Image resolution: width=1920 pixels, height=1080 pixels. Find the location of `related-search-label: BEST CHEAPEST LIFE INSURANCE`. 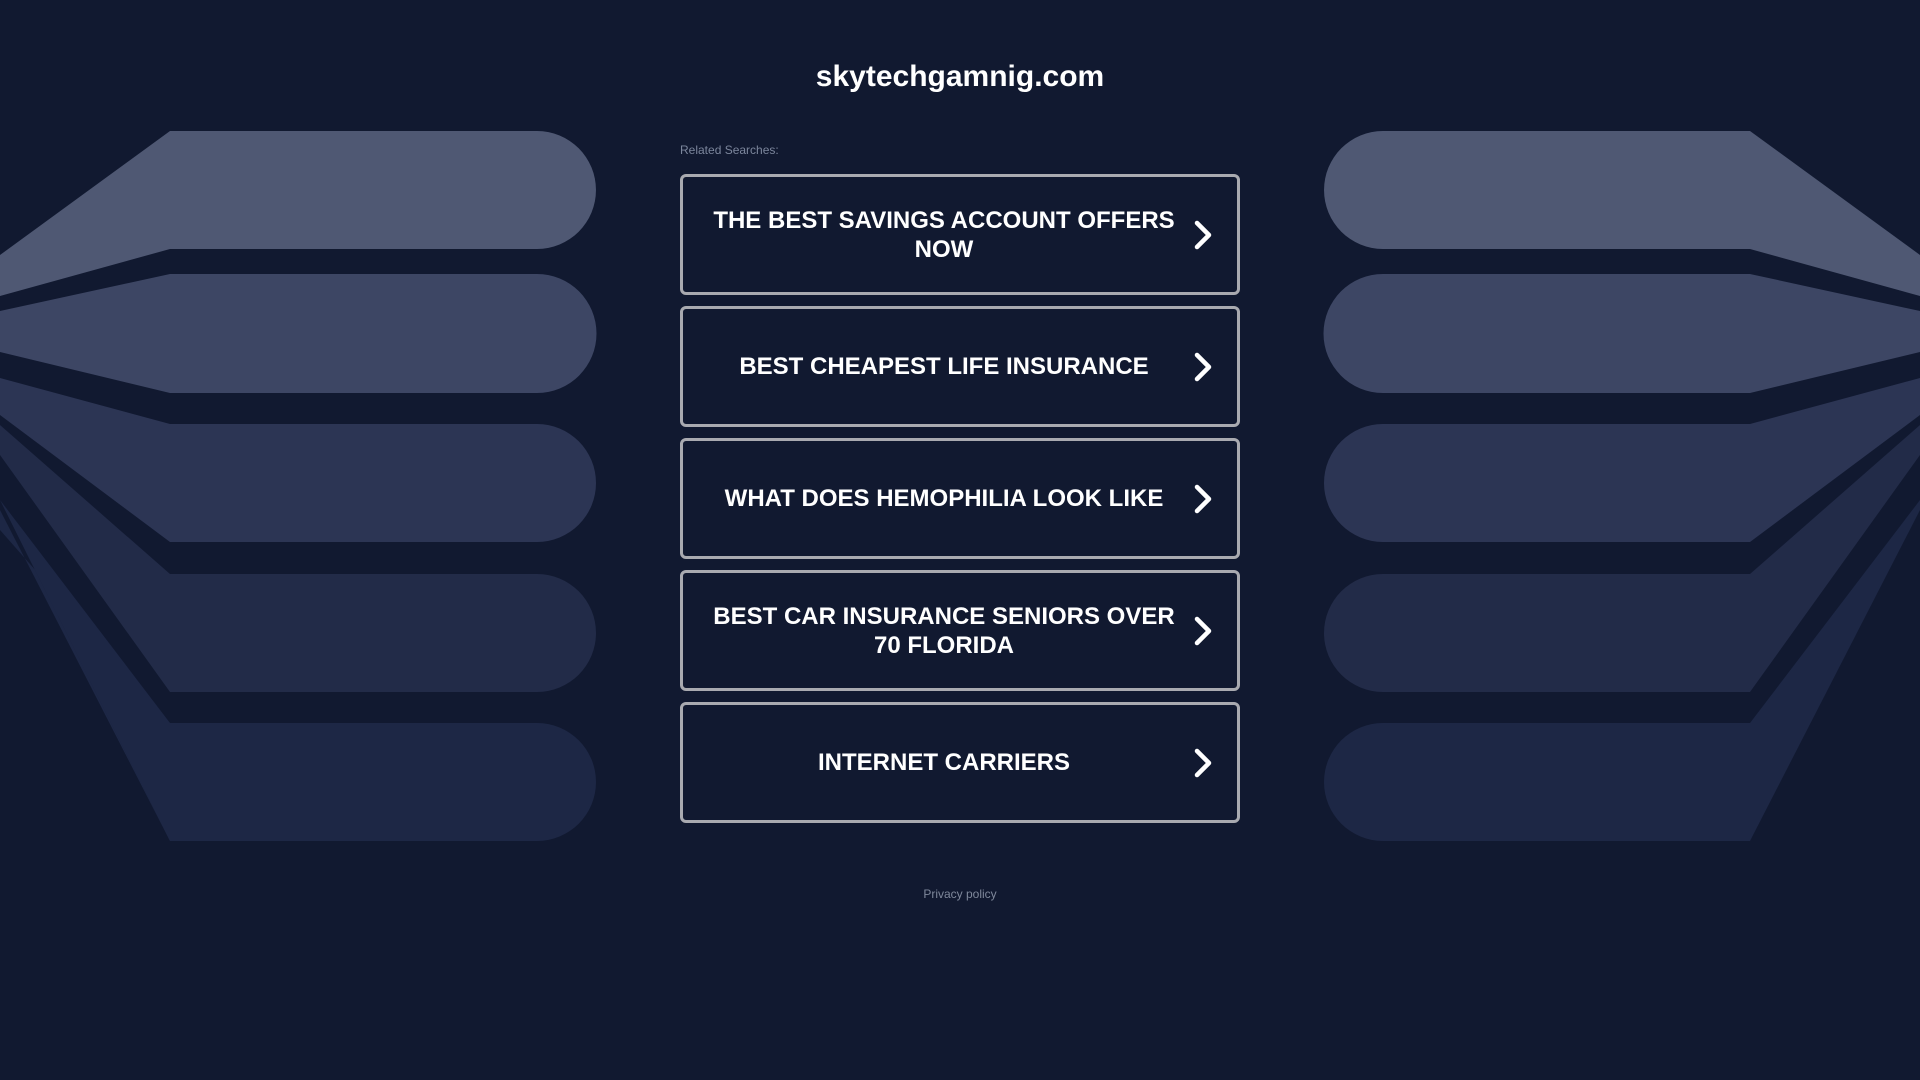

related-search-label: BEST CHEAPEST LIFE INSURANCE is located at coordinates (944, 366).